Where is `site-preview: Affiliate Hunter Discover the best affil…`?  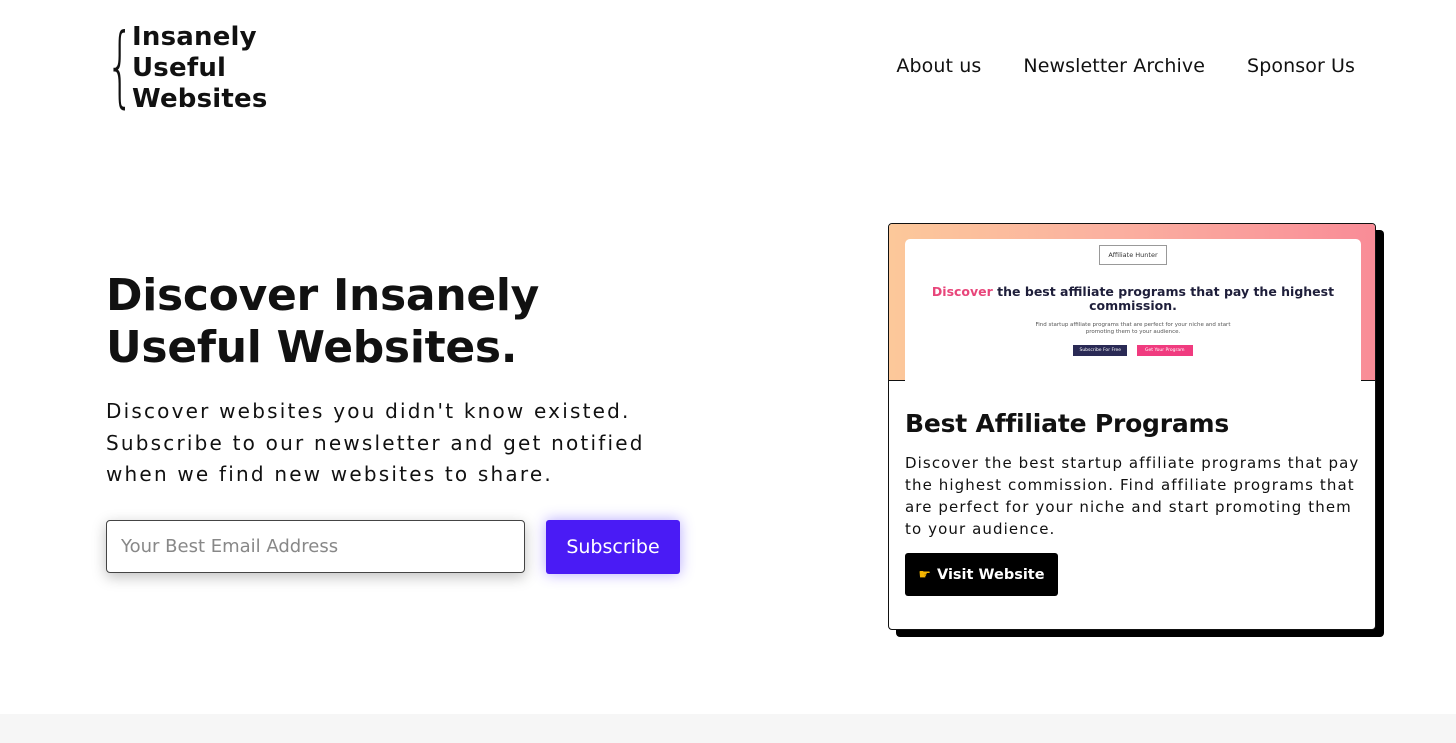 site-preview: Affiliate Hunter Discover the best affil… is located at coordinates (1133, 310).